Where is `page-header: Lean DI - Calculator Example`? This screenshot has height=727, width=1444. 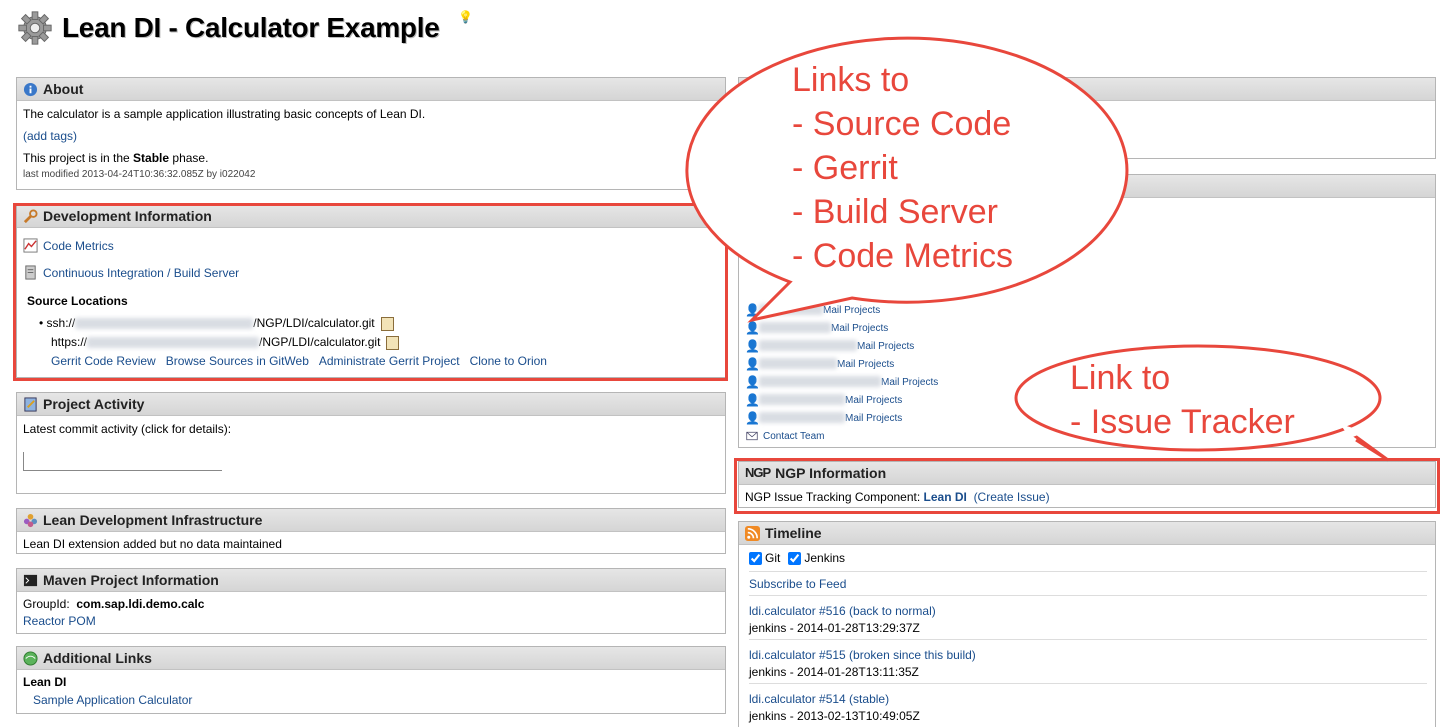 page-header: Lean DI - Calculator Example is located at coordinates (228, 28).